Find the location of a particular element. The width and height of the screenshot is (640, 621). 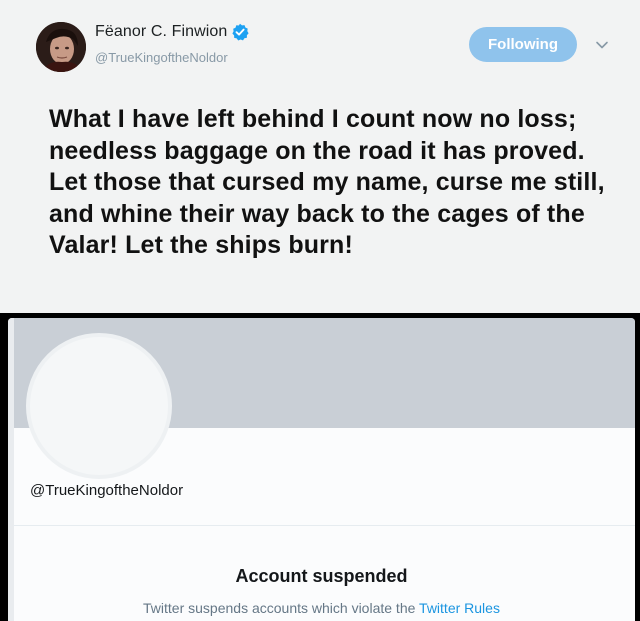

display-name: Fëanor C. Finwion is located at coordinates (172, 32).